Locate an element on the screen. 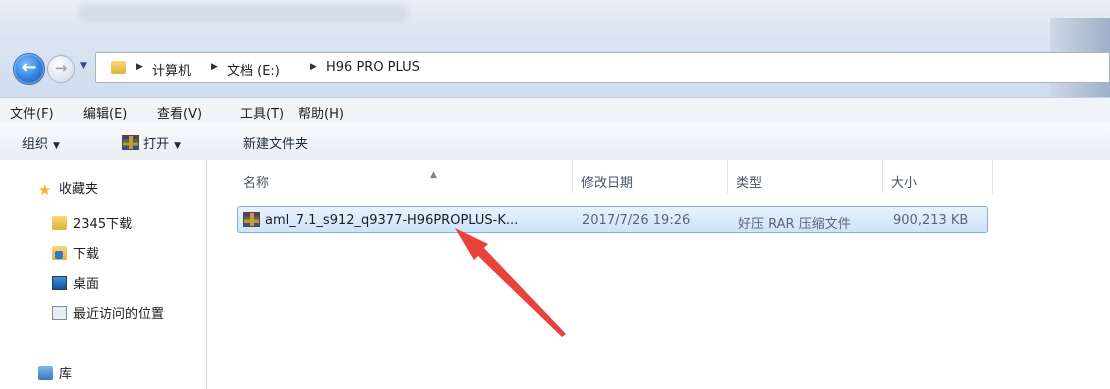 This screenshot has height=389, width=1110. annotation-arrow is located at coordinates (510, 282).